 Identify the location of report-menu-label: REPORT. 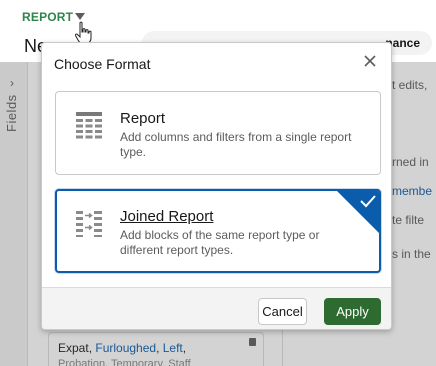
(47, 17).